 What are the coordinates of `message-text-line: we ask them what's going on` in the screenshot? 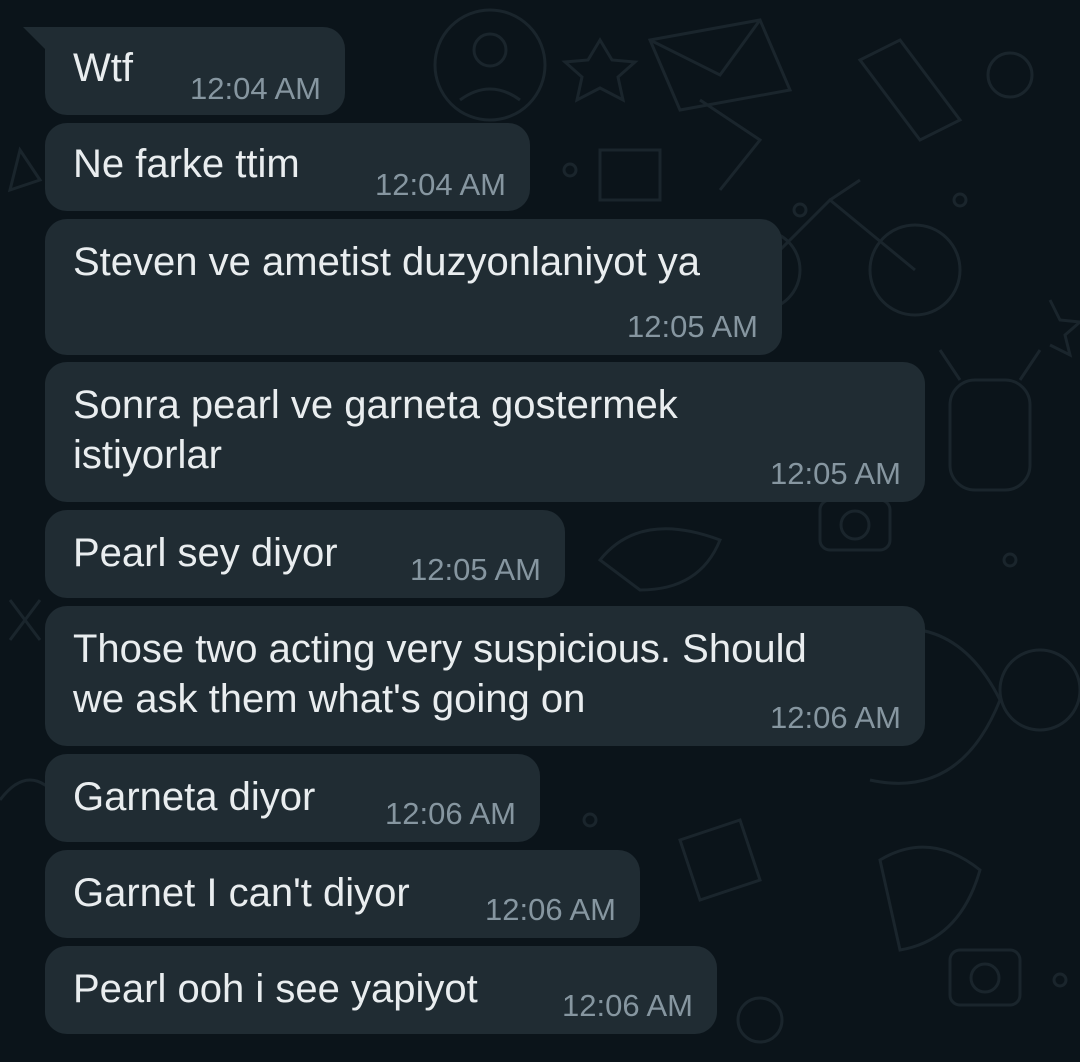 It's located at (329, 699).